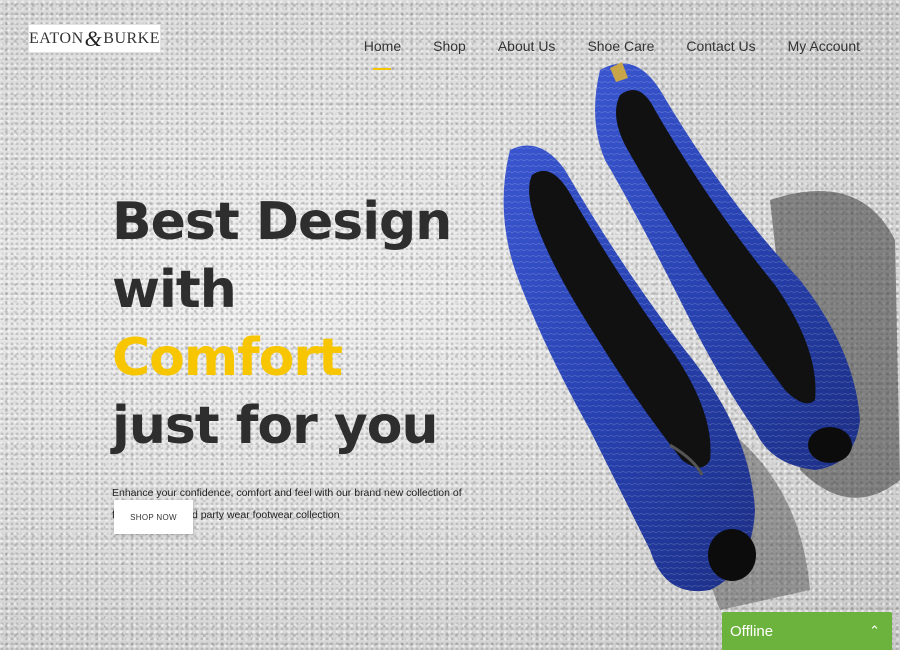  Describe the element at coordinates (56, 38) in the screenshot. I see `brand-name-left: EATON` at that location.